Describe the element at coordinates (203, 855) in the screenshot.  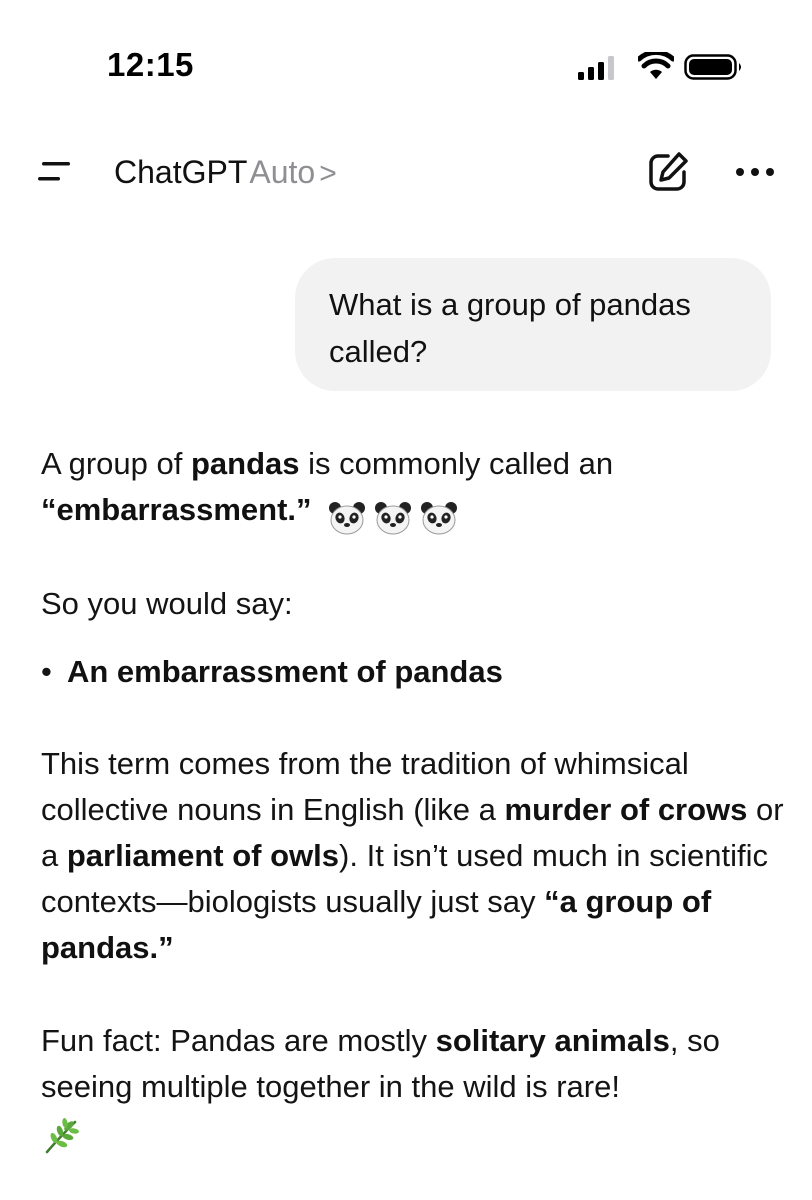
I see `bold-text: parliament of owls` at that location.